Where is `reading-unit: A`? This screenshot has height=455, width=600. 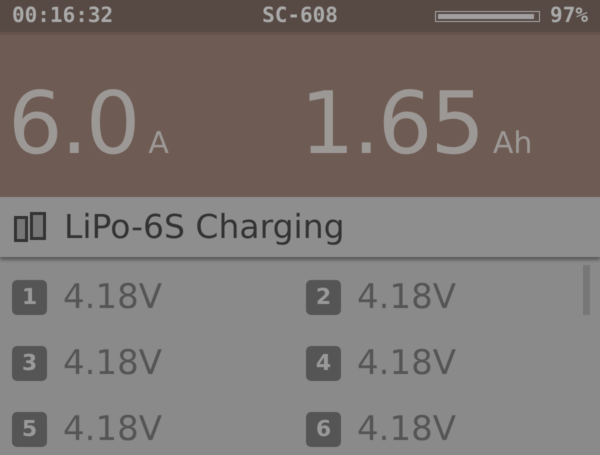
reading-unit: A is located at coordinates (158, 144).